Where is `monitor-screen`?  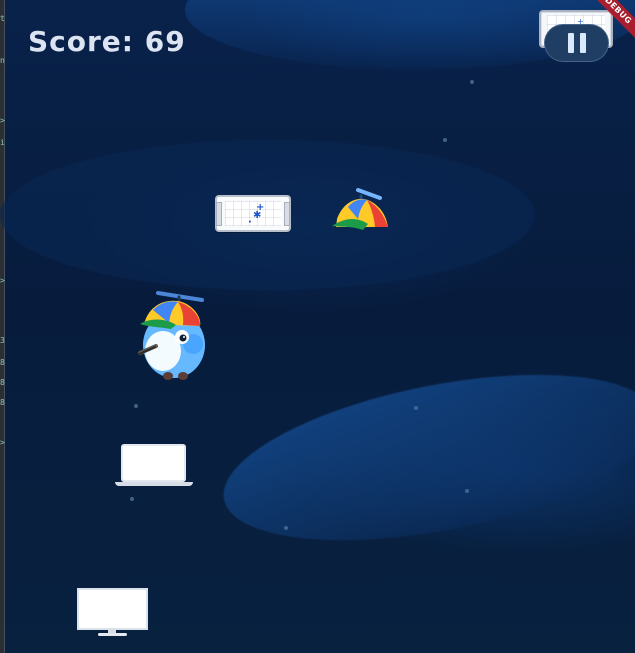 monitor-screen is located at coordinates (112, 609).